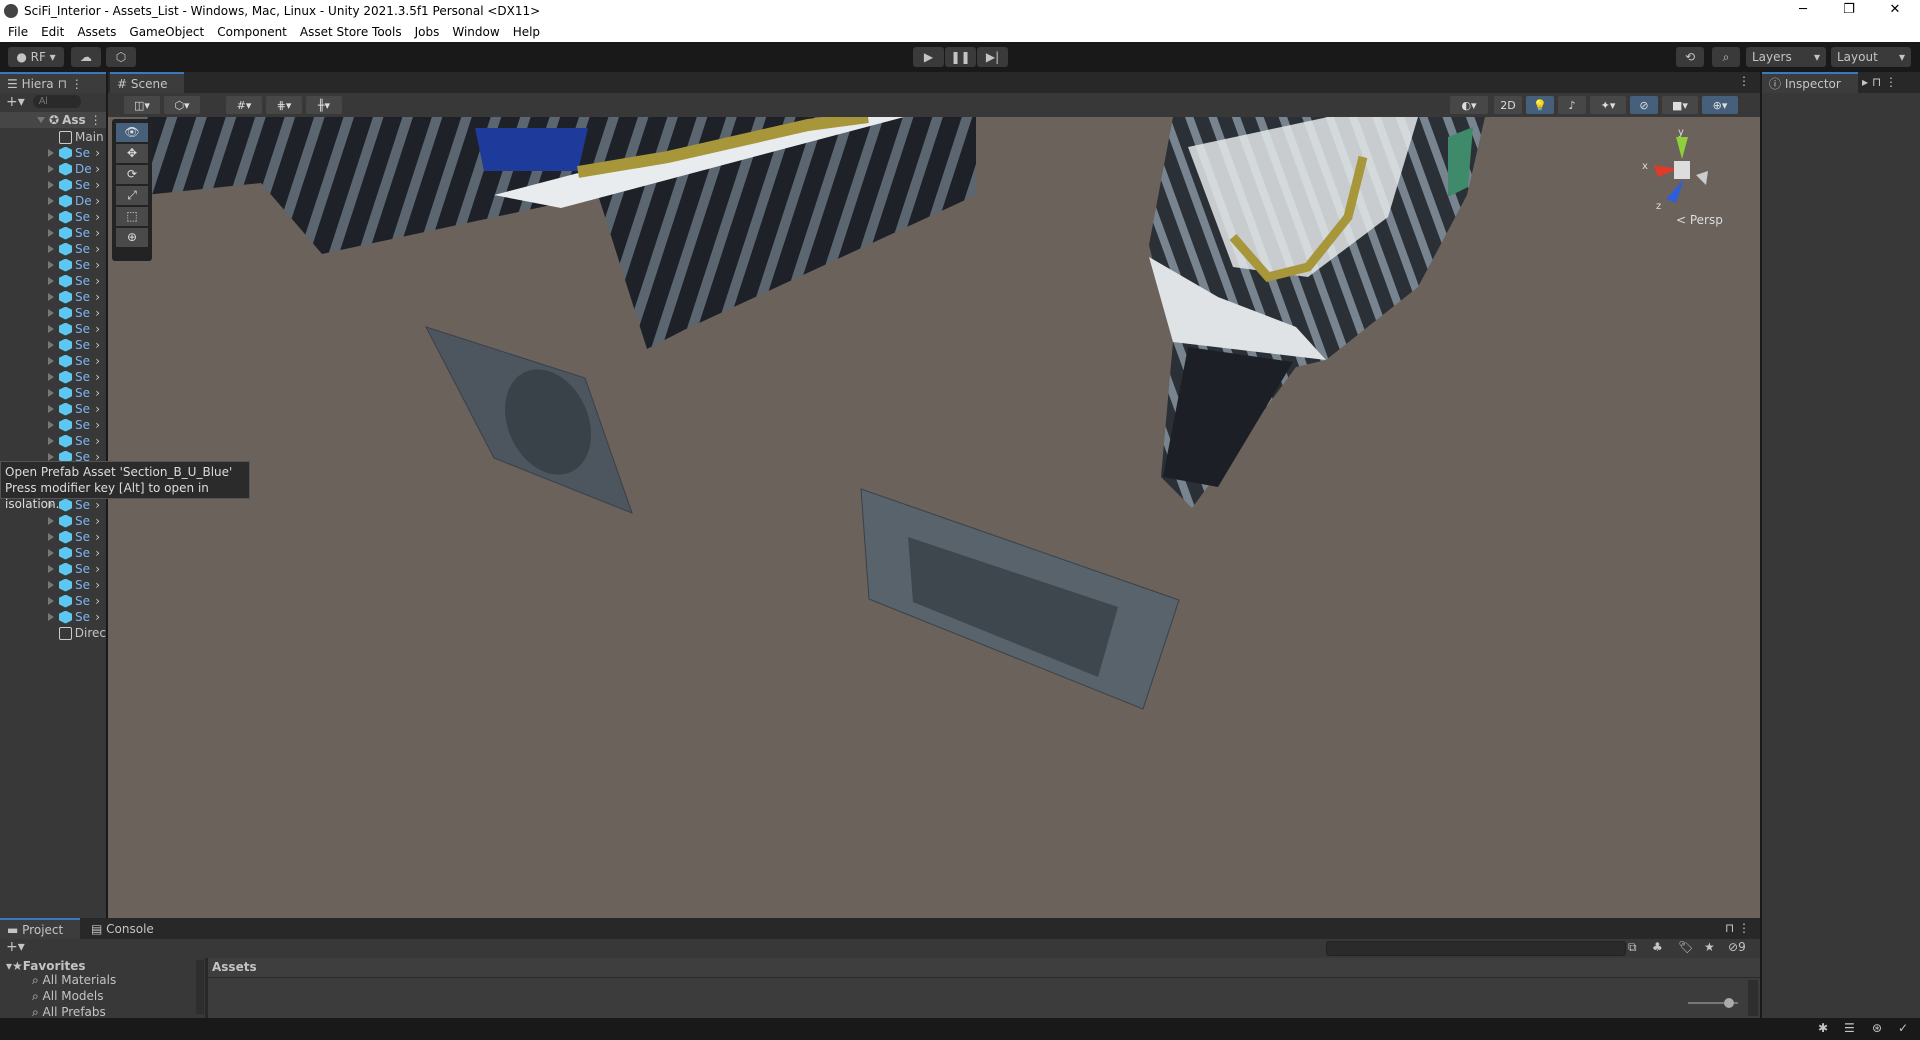 This screenshot has width=1920, height=1040. What do you see at coordinates (182, 105) in the screenshot?
I see `render-mode-button: ⬡▾` at bounding box center [182, 105].